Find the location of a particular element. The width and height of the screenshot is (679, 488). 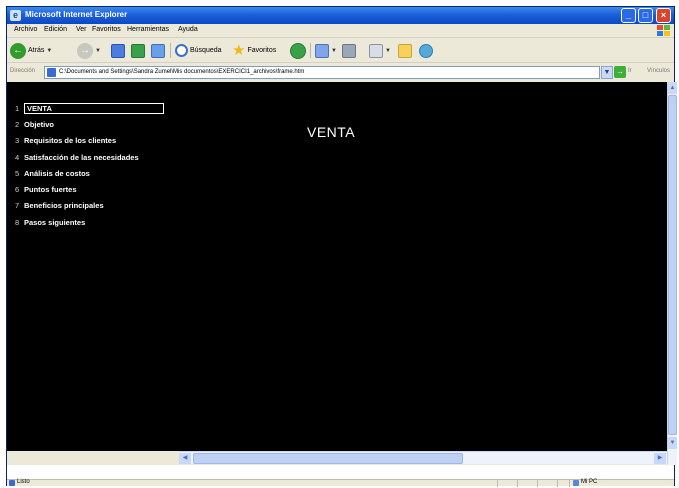

menu-favoritos: Favoritos is located at coordinates (106, 29).